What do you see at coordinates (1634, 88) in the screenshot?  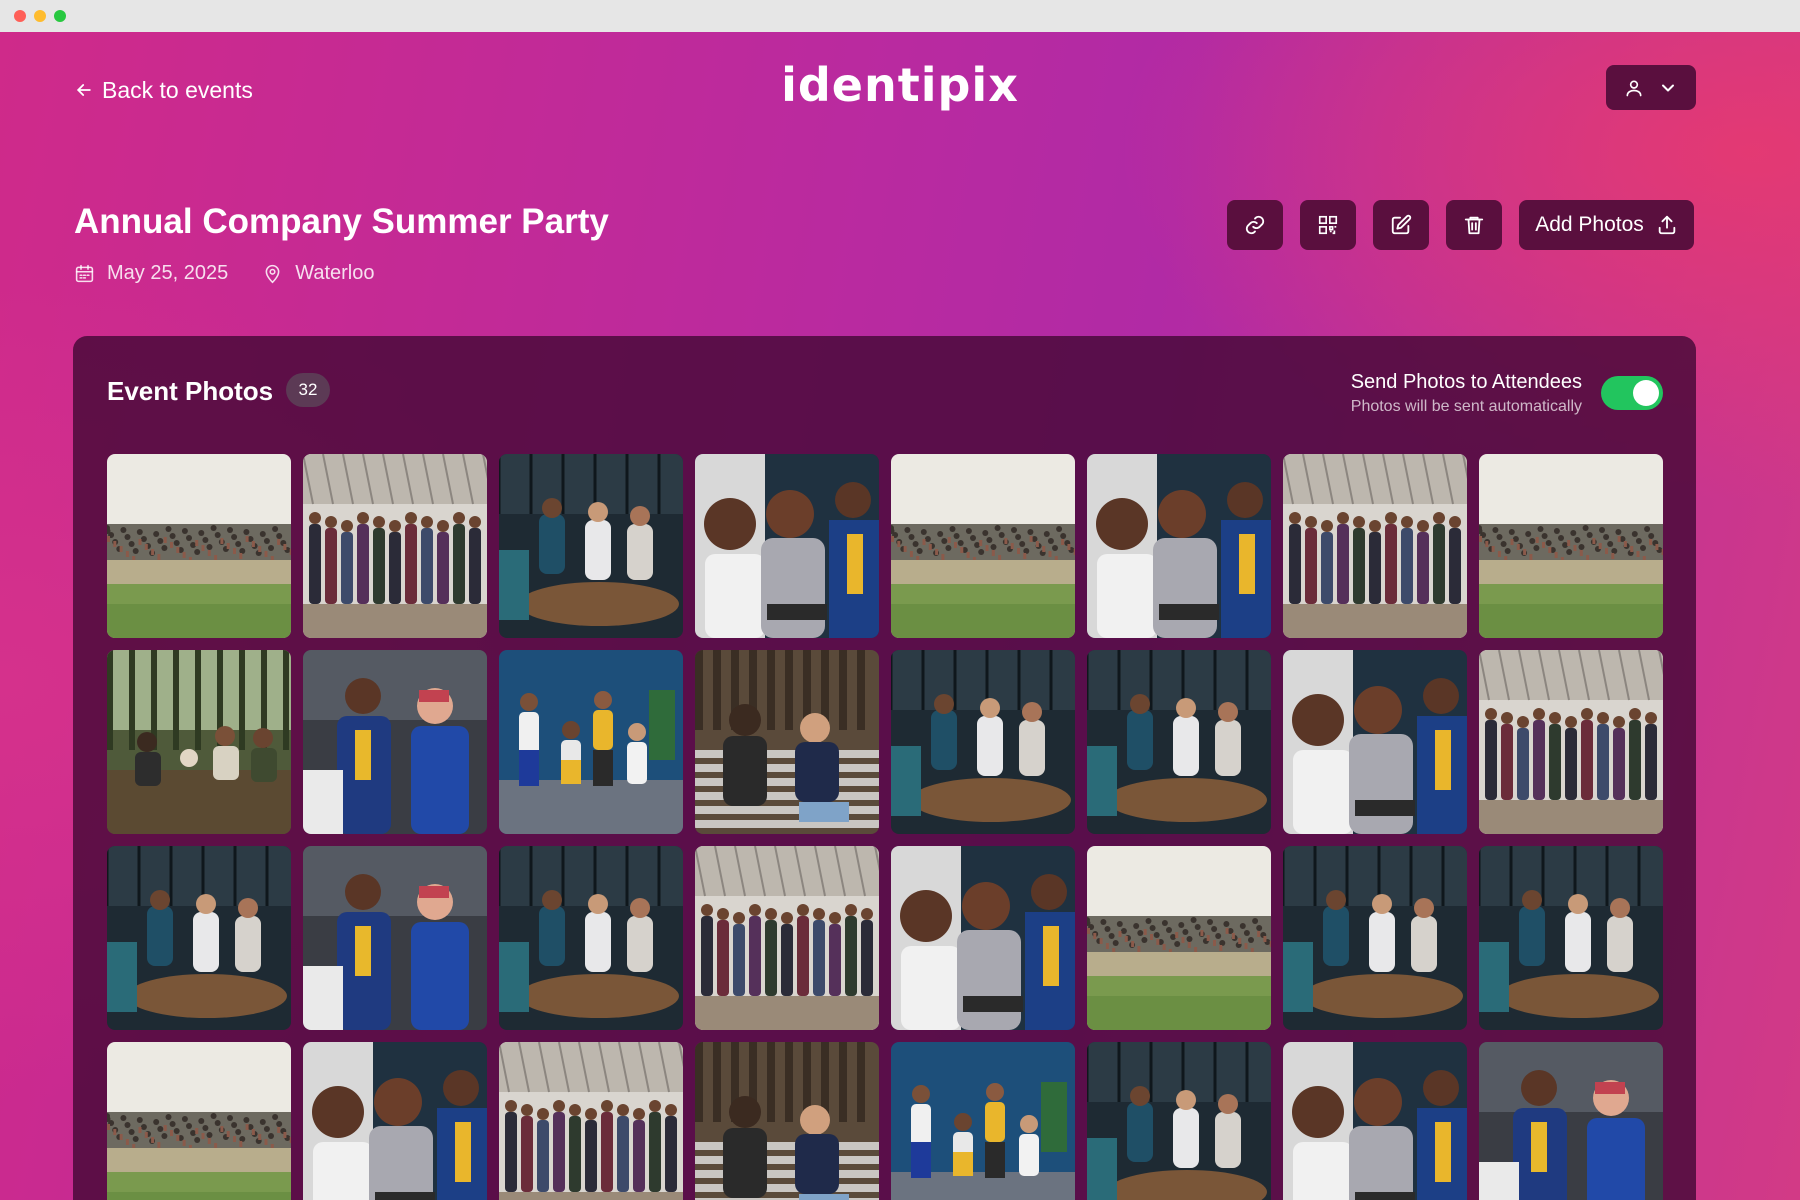 I see `user-icon` at bounding box center [1634, 88].